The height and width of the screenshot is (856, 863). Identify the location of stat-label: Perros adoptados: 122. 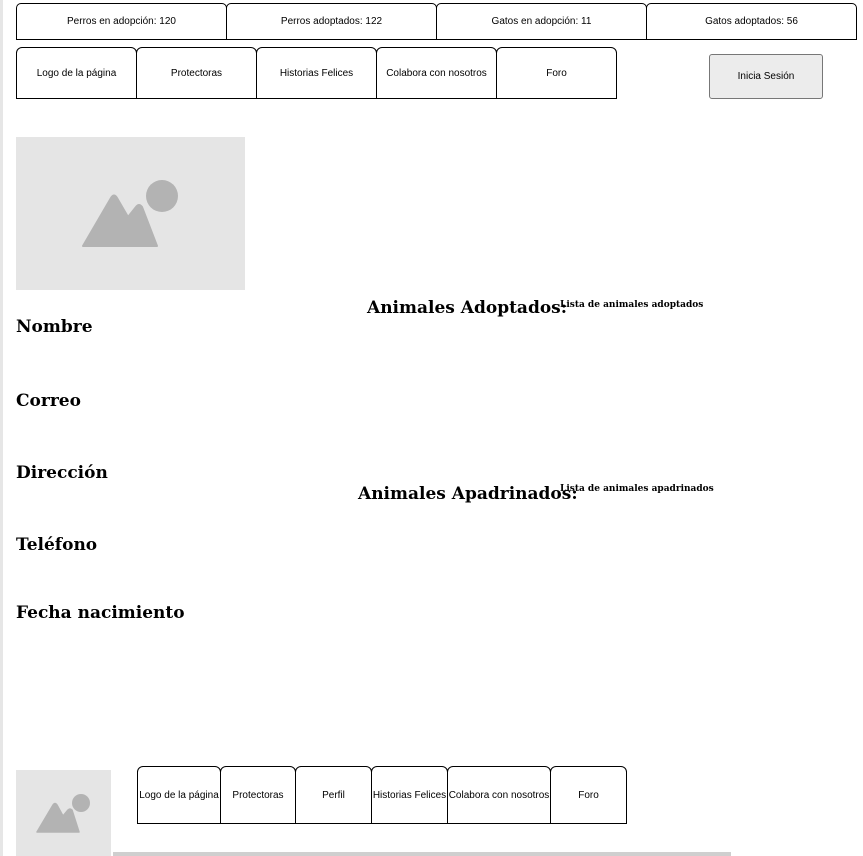
(331, 21).